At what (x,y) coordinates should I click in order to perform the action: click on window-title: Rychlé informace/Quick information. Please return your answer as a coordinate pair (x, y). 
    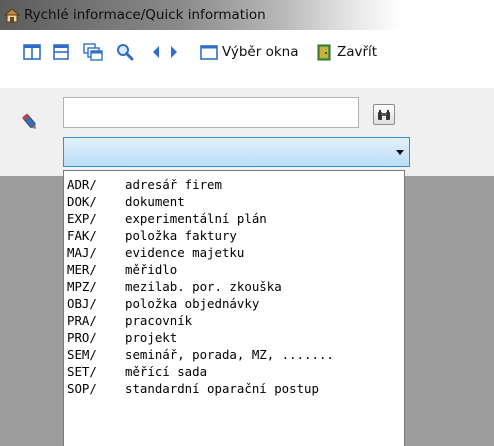
    Looking at the image, I should click on (145, 15).